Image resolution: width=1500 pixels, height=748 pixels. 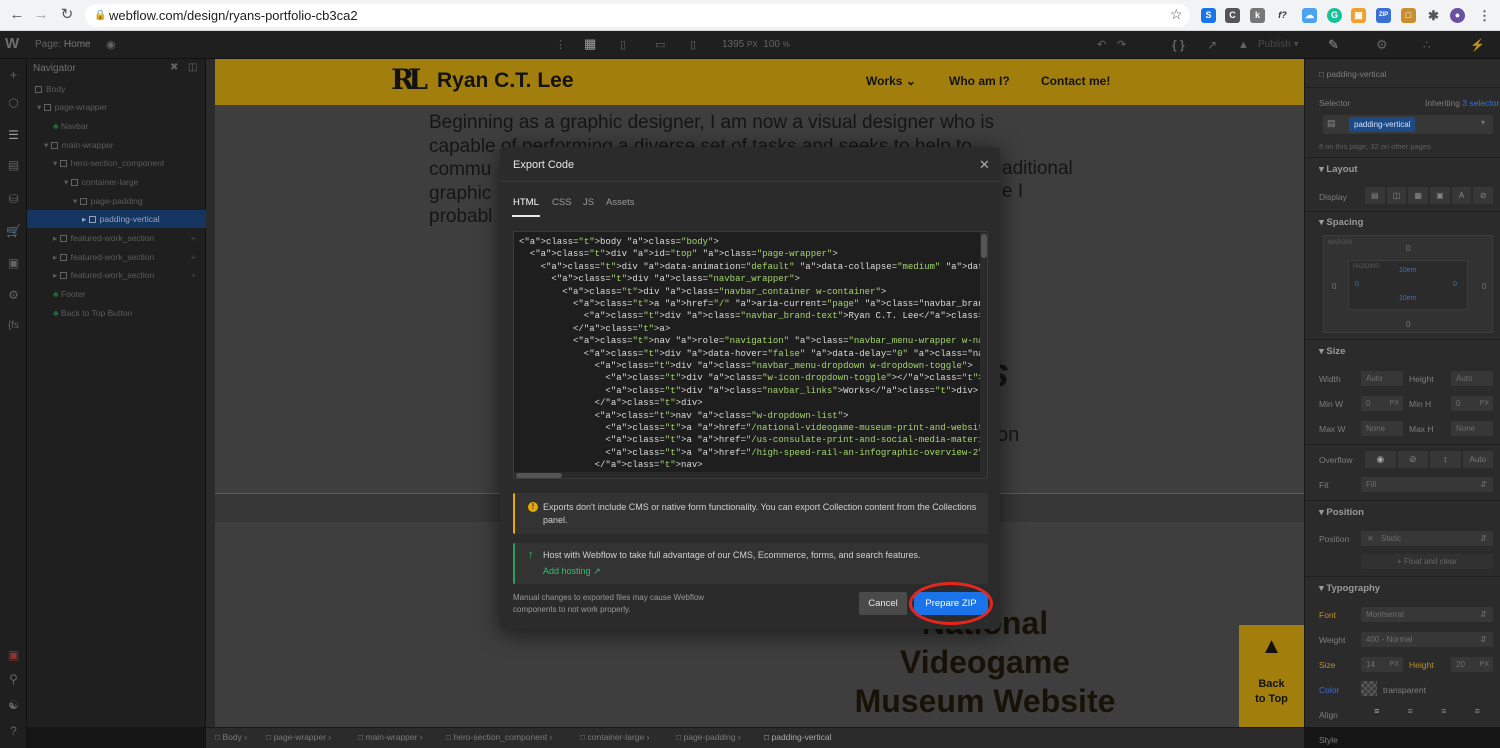 I want to click on extension-7-icon: ▣, so click(x=1358, y=15).